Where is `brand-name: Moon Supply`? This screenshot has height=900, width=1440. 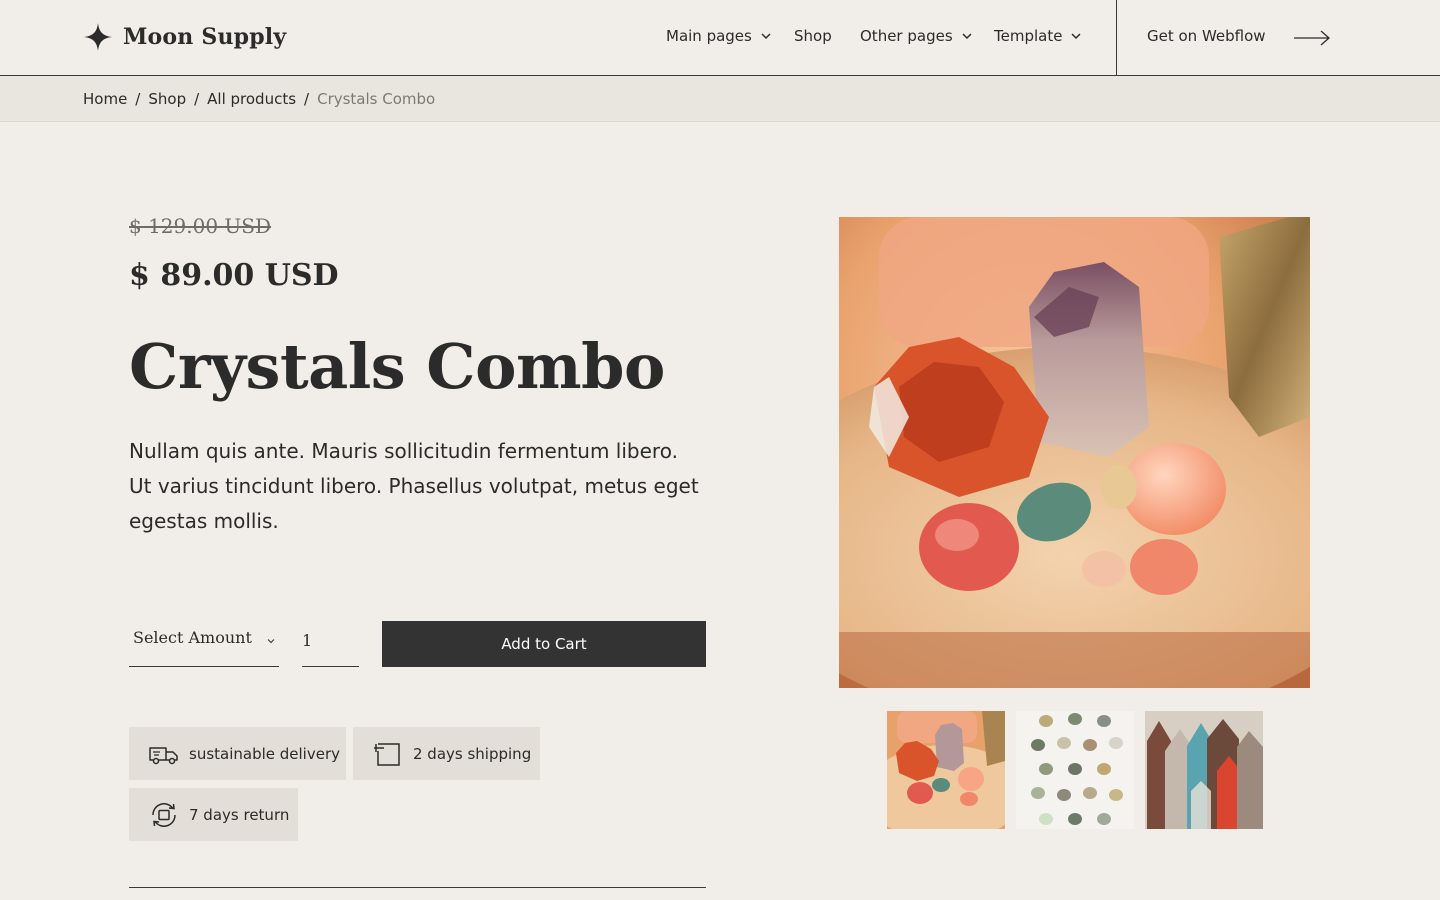 brand-name: Moon Supply is located at coordinates (205, 37).